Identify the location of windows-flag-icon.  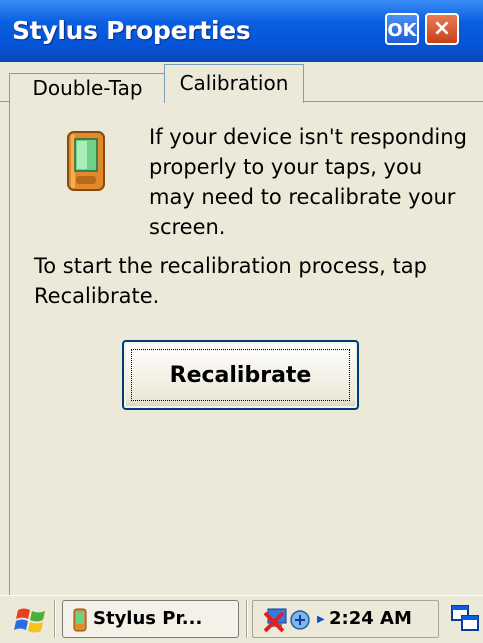
(31, 620).